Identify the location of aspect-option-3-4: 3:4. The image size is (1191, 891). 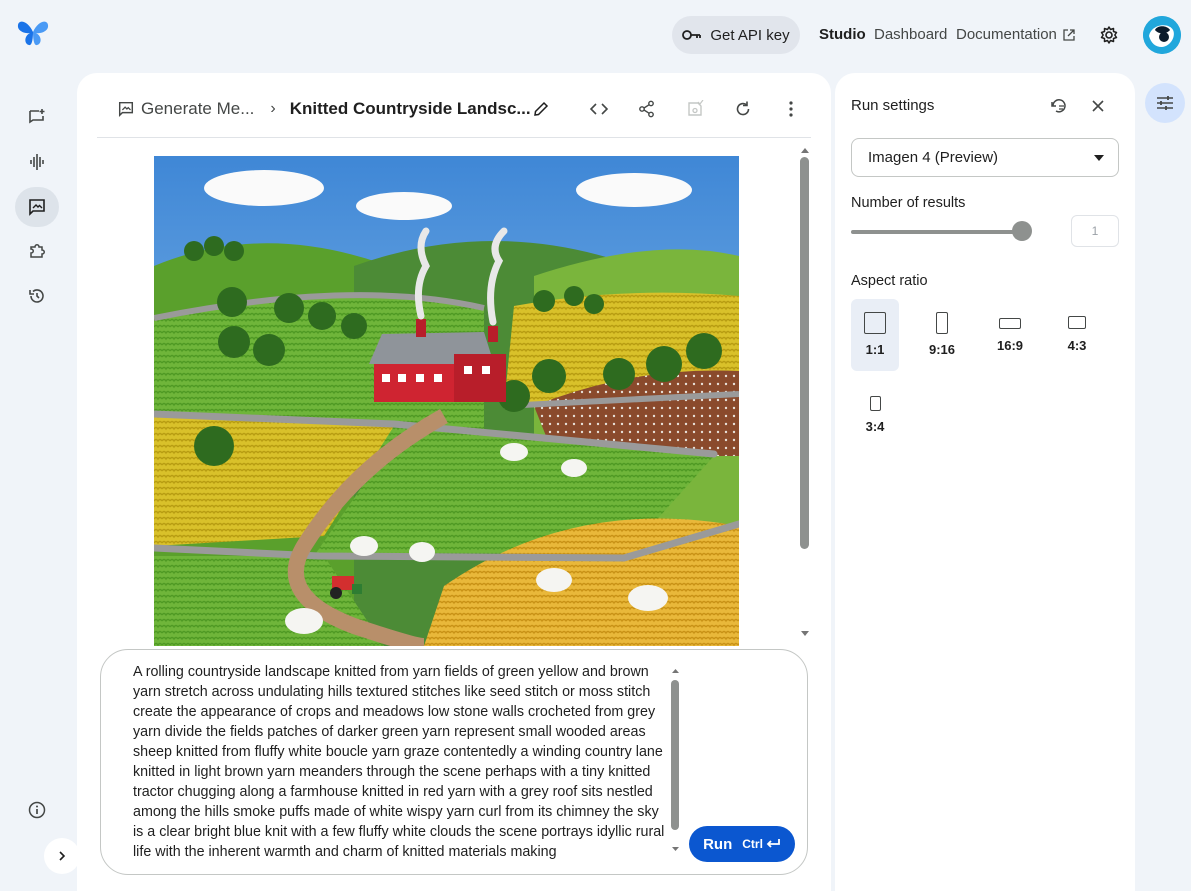
(875, 415).